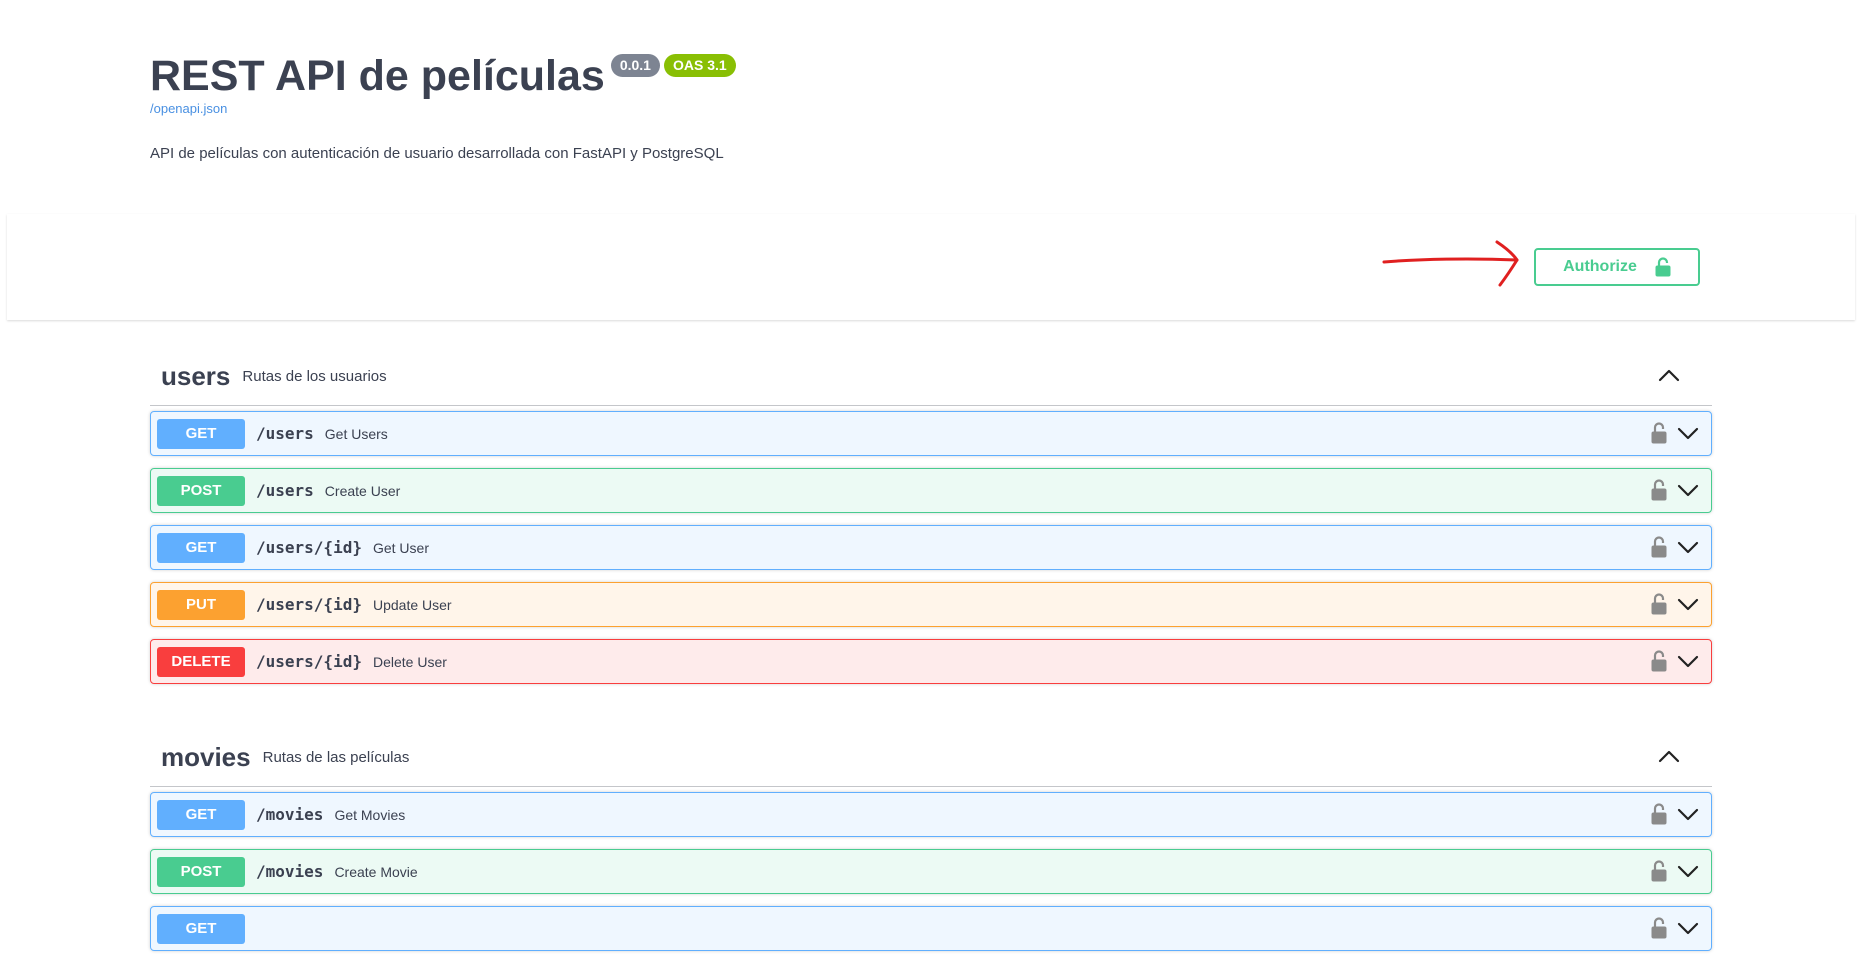 The height and width of the screenshot is (963, 1862). Describe the element at coordinates (400, 547) in the screenshot. I see `operation-summary: Get User` at that location.